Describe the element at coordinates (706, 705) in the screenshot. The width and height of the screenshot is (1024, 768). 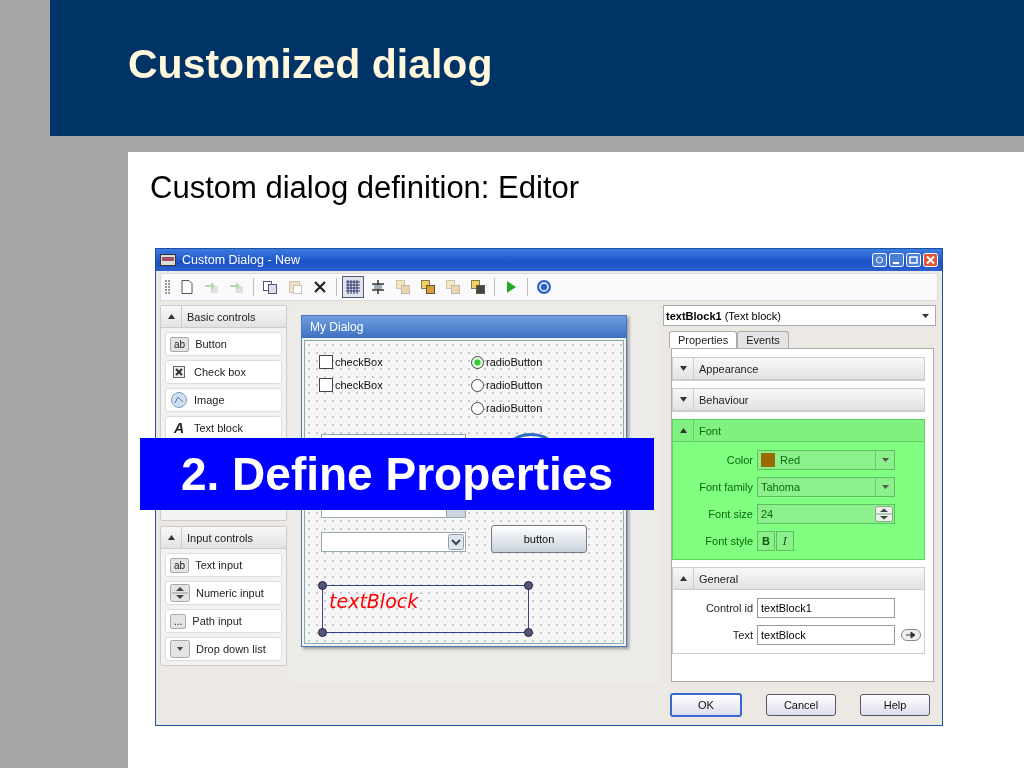
I see `dialog-button: OK` at that location.